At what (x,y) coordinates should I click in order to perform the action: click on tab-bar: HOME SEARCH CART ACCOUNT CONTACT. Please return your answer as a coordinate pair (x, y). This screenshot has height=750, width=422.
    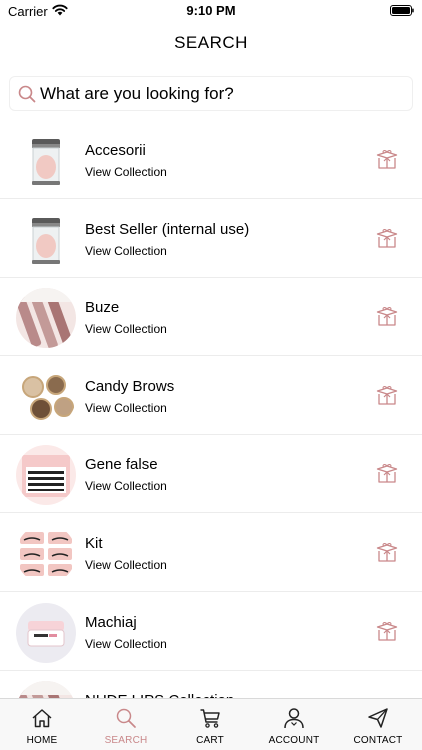
    Looking at the image, I should click on (211, 724).